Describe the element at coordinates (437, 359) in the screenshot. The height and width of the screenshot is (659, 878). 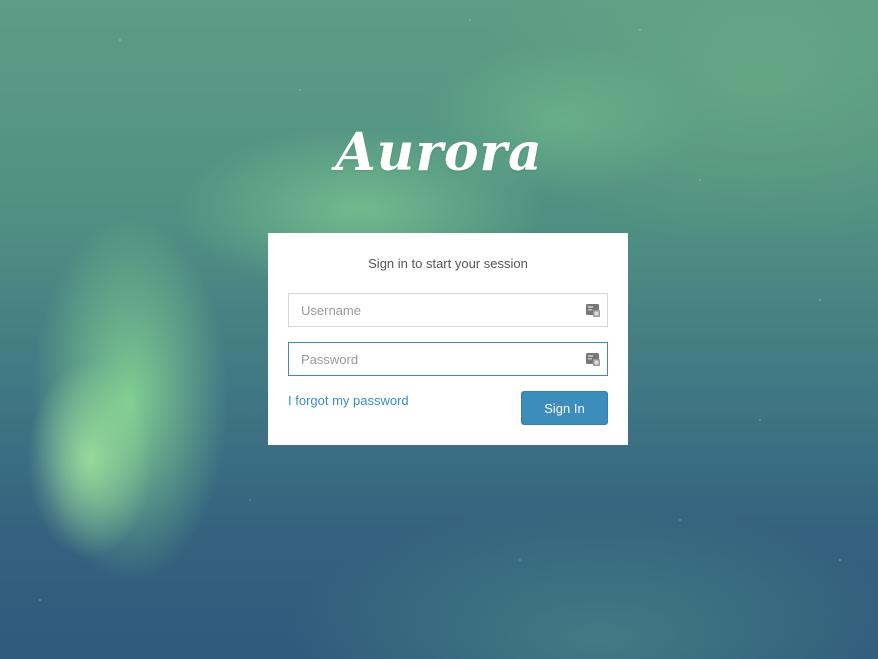
I see `password-input` at that location.